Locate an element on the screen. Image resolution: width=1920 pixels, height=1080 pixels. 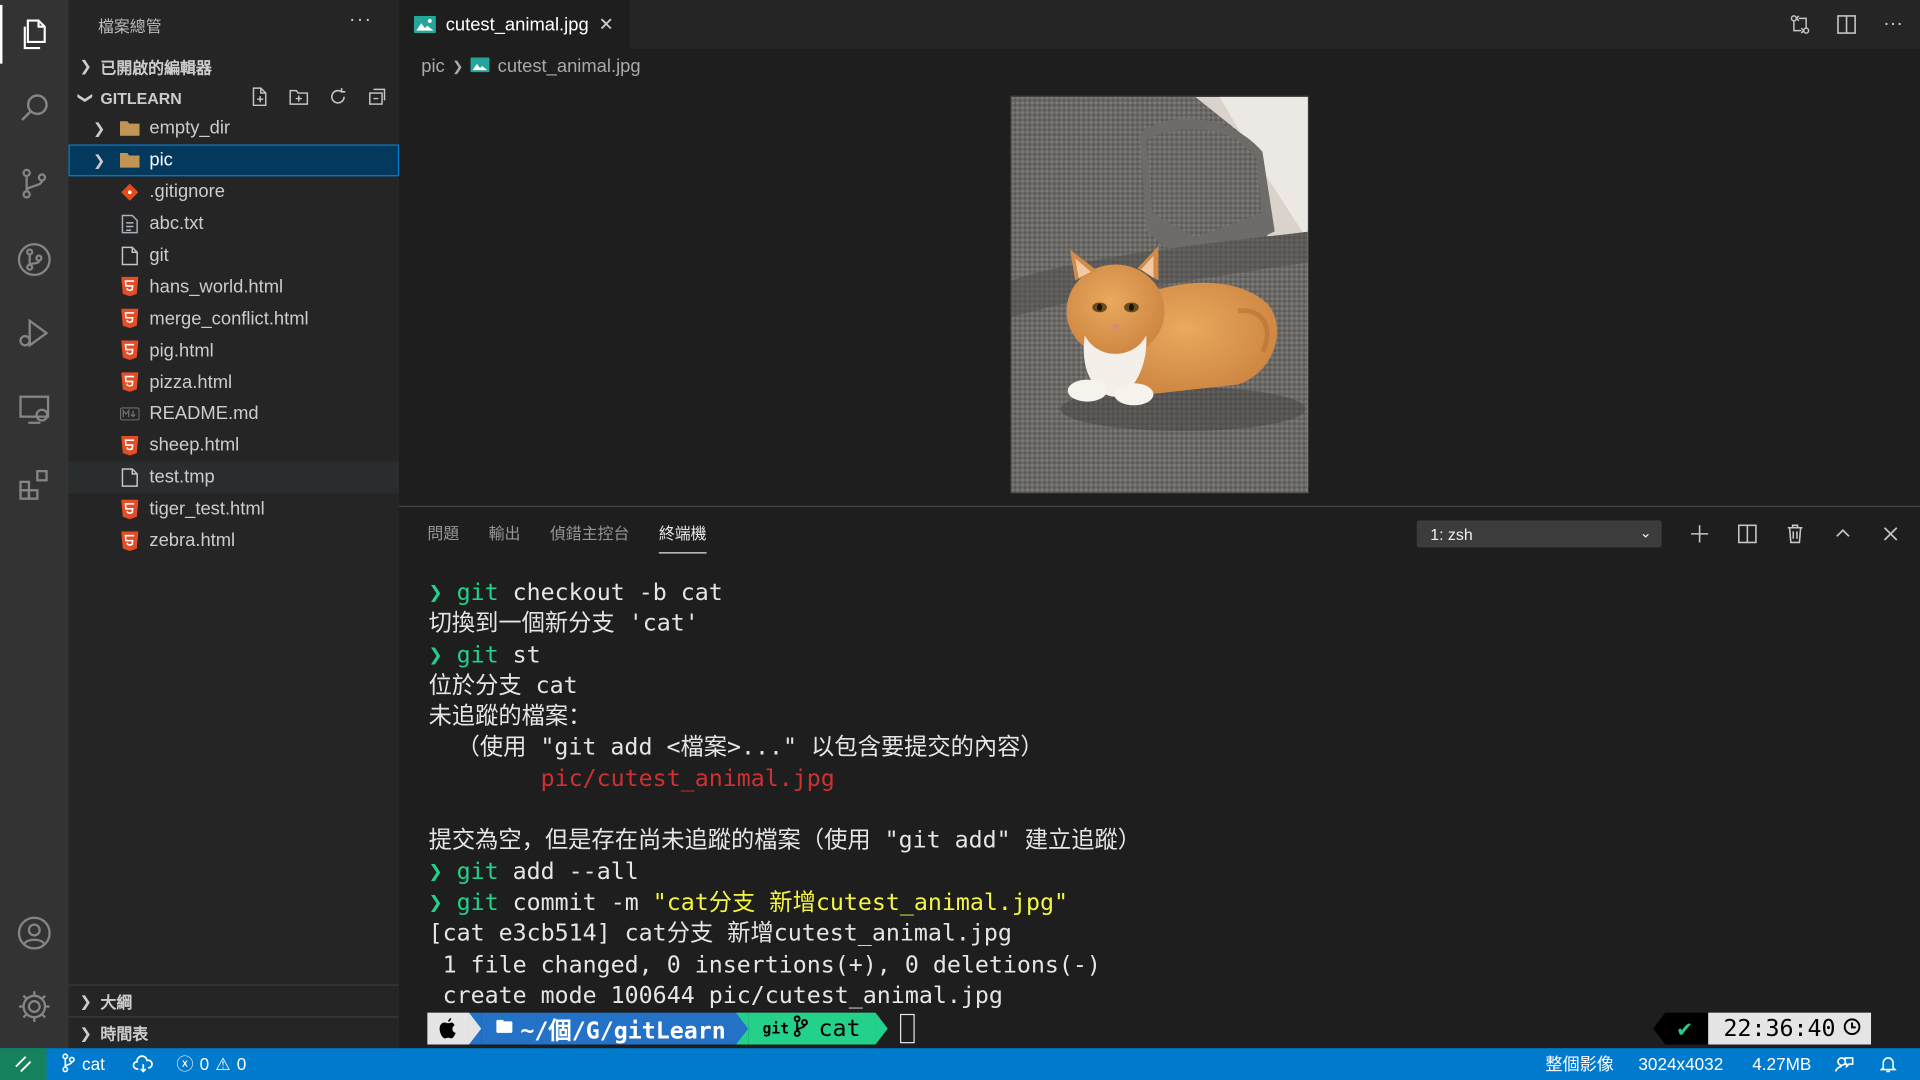
close-panel-icon is located at coordinates (1890, 533).